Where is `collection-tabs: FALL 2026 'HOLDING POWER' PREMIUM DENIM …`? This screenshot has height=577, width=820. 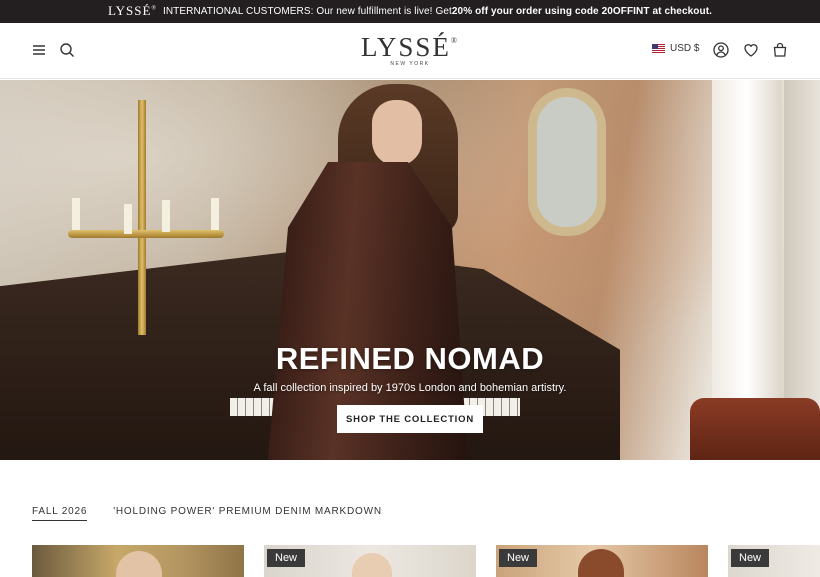 collection-tabs: FALL 2026 'HOLDING POWER' PREMIUM DENIM … is located at coordinates (207, 513).